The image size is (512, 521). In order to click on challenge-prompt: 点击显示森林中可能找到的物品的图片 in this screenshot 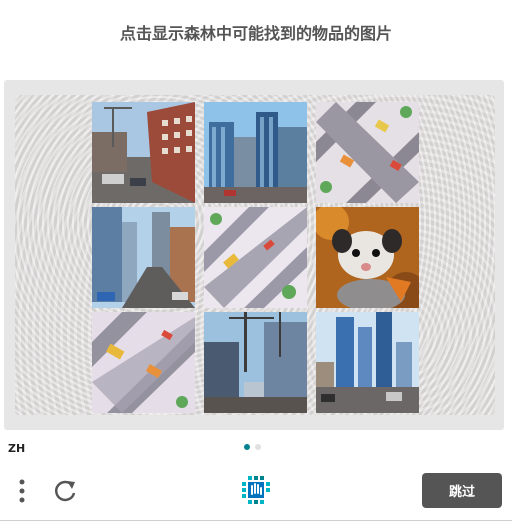, I will do `click(255, 33)`.